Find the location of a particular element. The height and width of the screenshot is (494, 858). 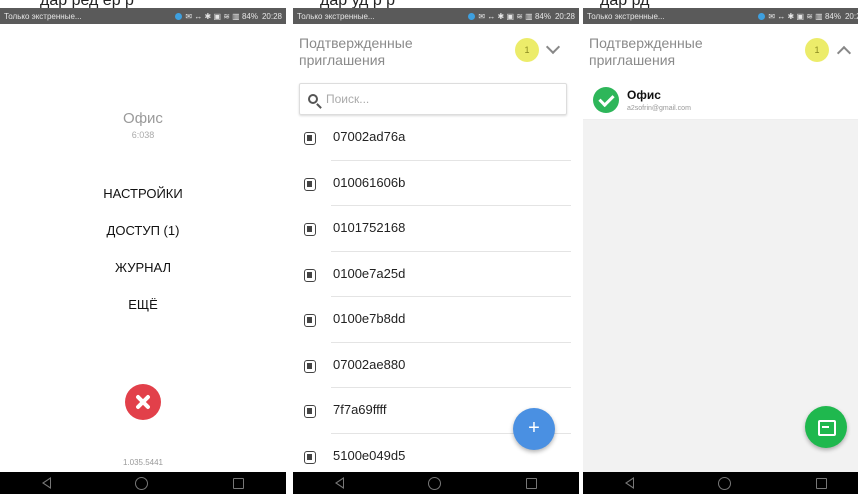

invitation-name: Офис is located at coordinates (644, 95).